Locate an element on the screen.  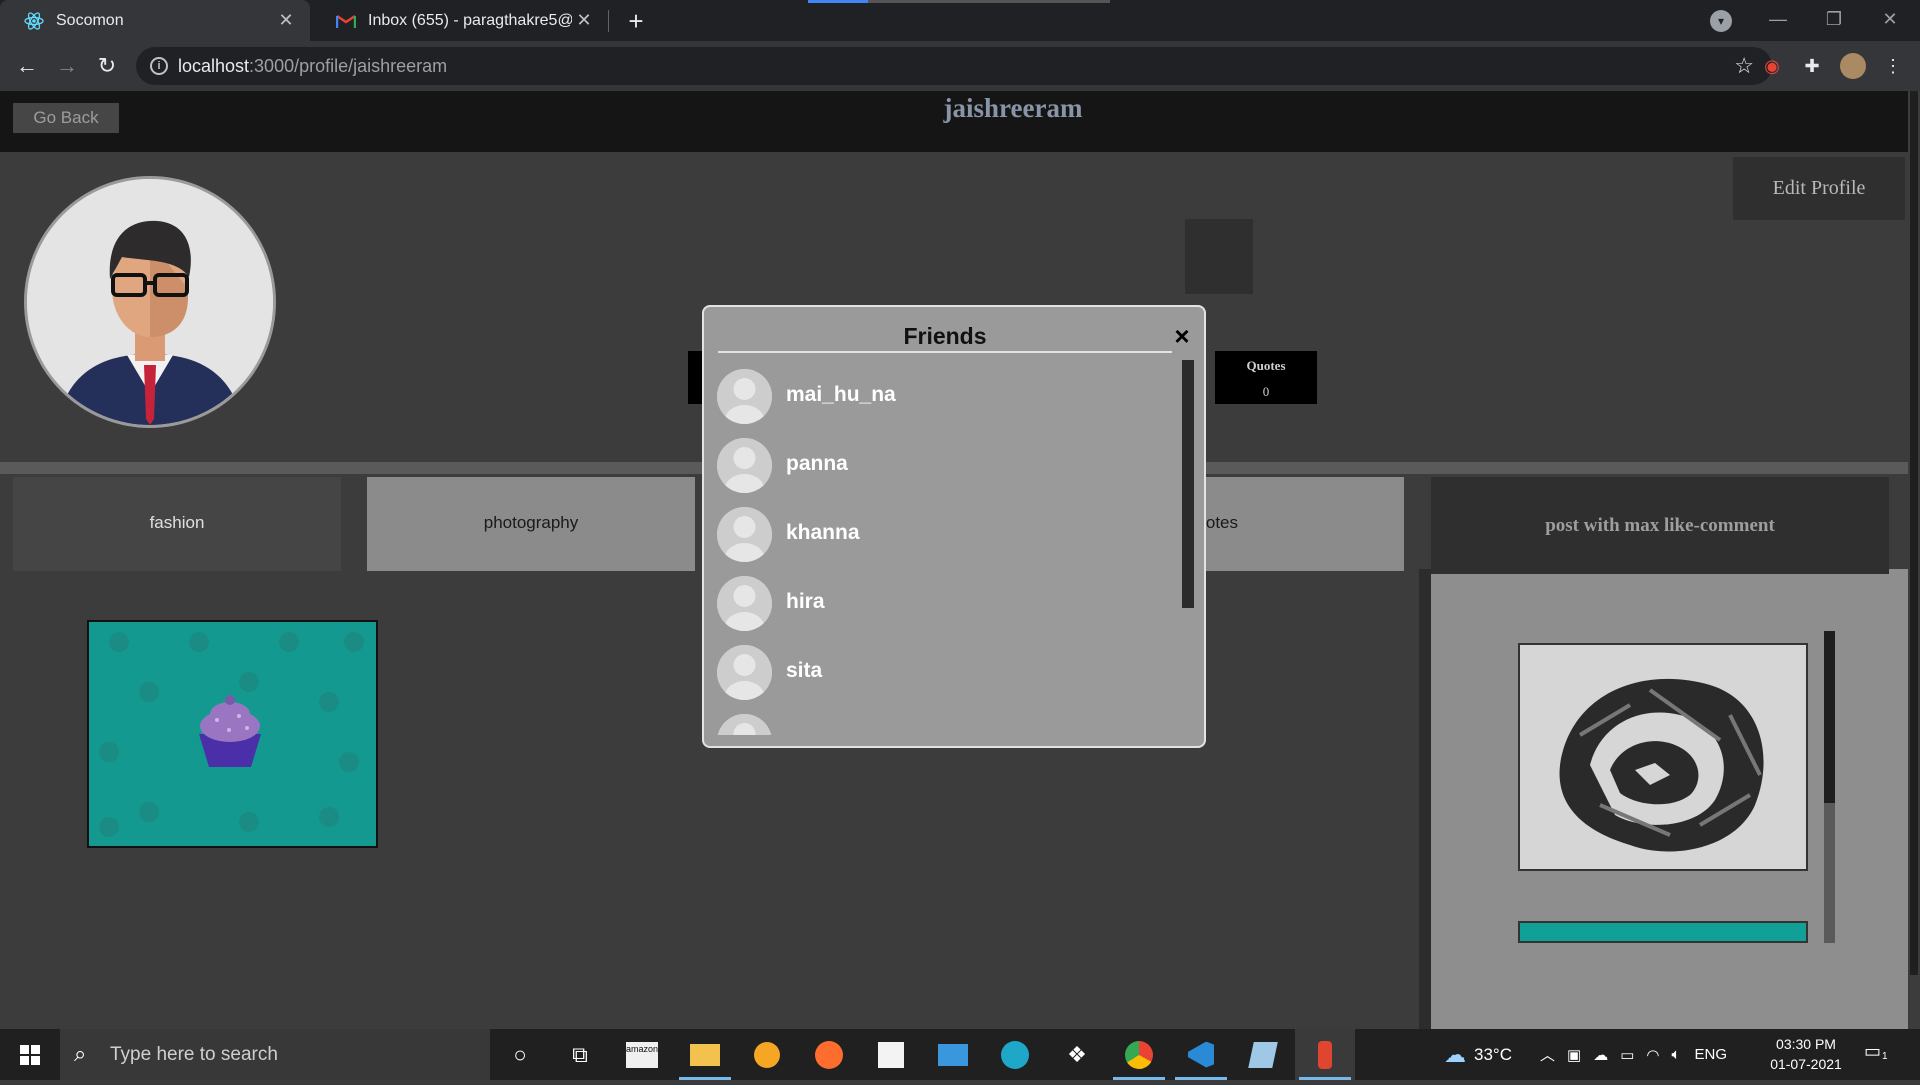
friend-item: hira is located at coordinates (946, 603).